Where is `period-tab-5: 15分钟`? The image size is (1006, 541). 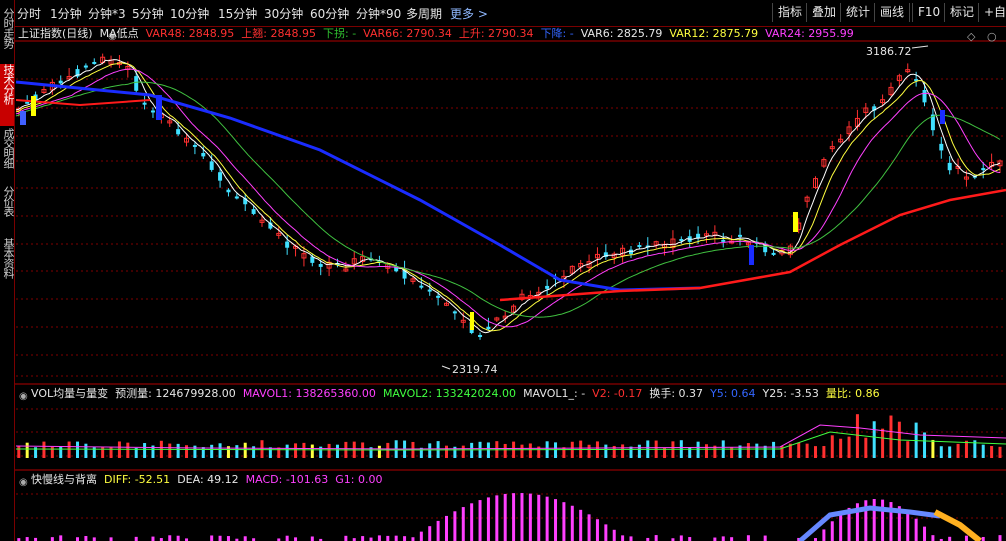
period-tab-5: 15分钟 is located at coordinates (237, 13).